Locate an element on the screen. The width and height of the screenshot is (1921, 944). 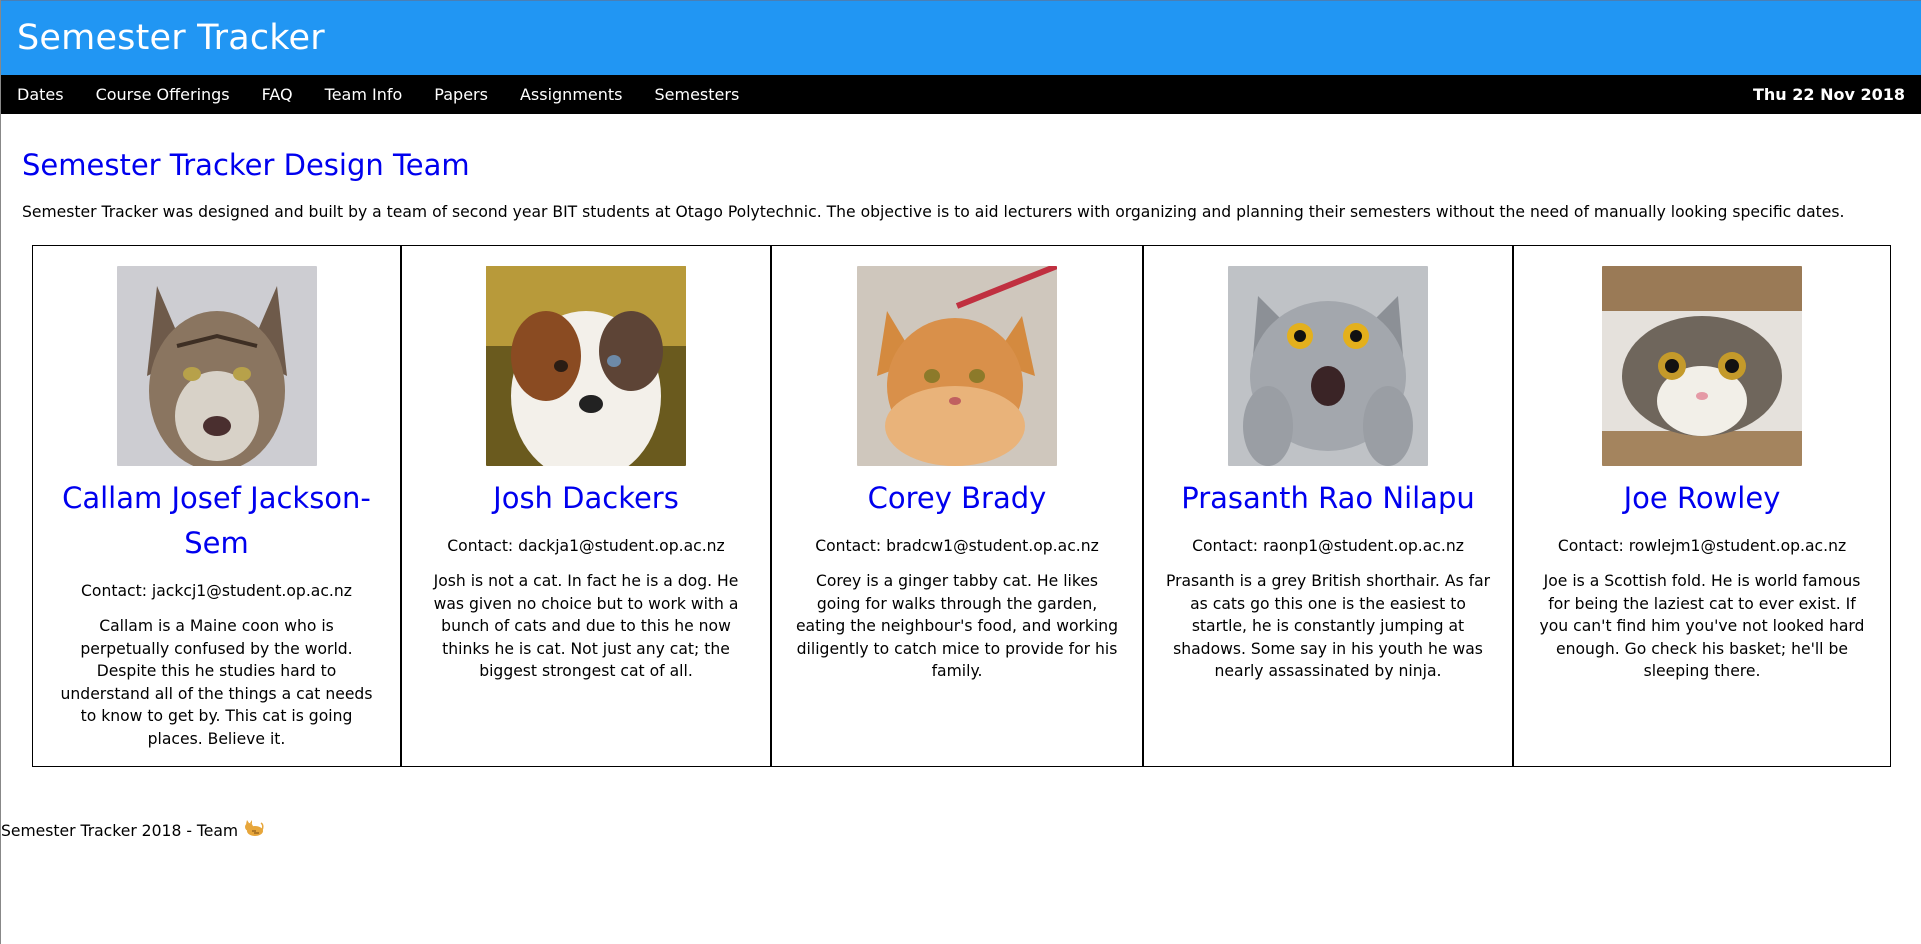
member-contact: Contact: jackcj1@student.op.ac.nz is located at coordinates (216, 591).